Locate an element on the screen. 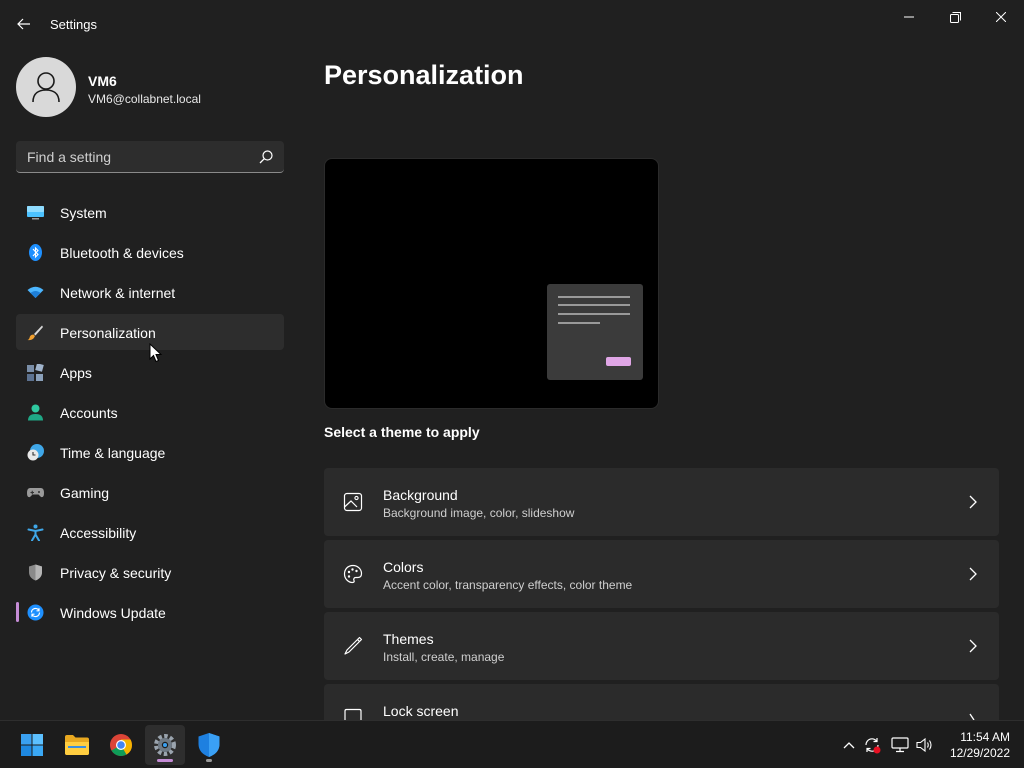  show-hidden-icons-button is located at coordinates (849, 745).